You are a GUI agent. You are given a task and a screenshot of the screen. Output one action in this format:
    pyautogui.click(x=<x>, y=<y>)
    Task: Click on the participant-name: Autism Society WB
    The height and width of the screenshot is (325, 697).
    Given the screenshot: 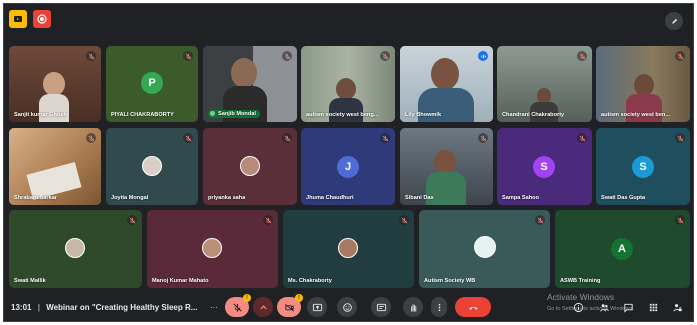 What is the action you would take?
    pyautogui.click(x=450, y=281)
    